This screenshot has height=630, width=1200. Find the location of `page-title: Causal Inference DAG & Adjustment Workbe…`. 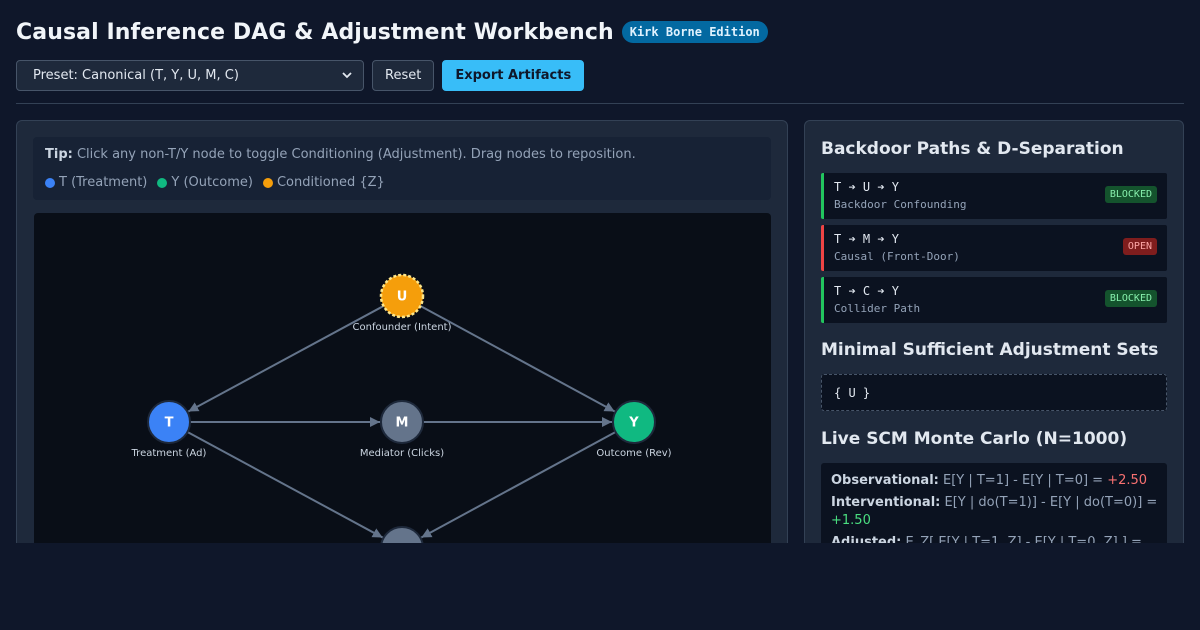

page-title: Causal Inference DAG & Adjustment Workbe… is located at coordinates (315, 32).